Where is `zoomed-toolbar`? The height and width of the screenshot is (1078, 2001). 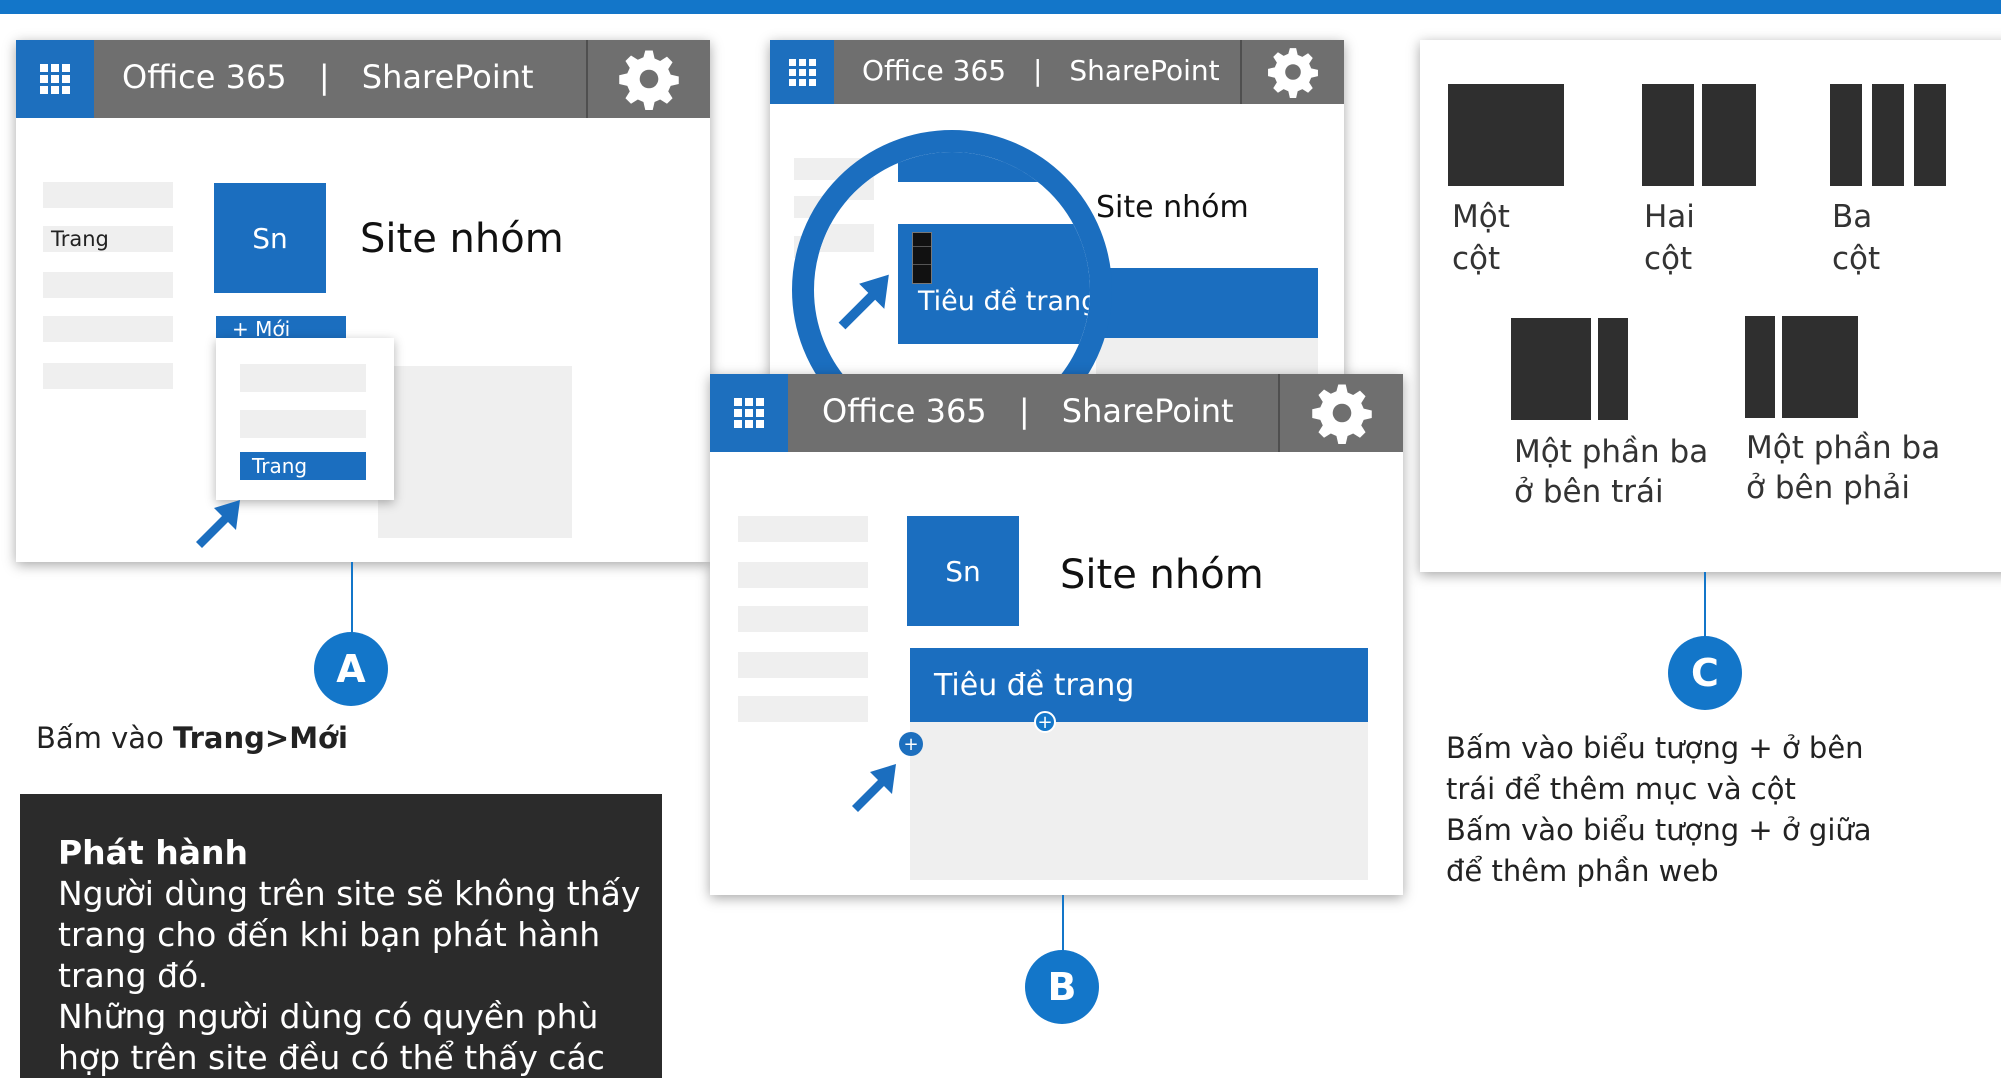 zoomed-toolbar is located at coordinates (922, 258).